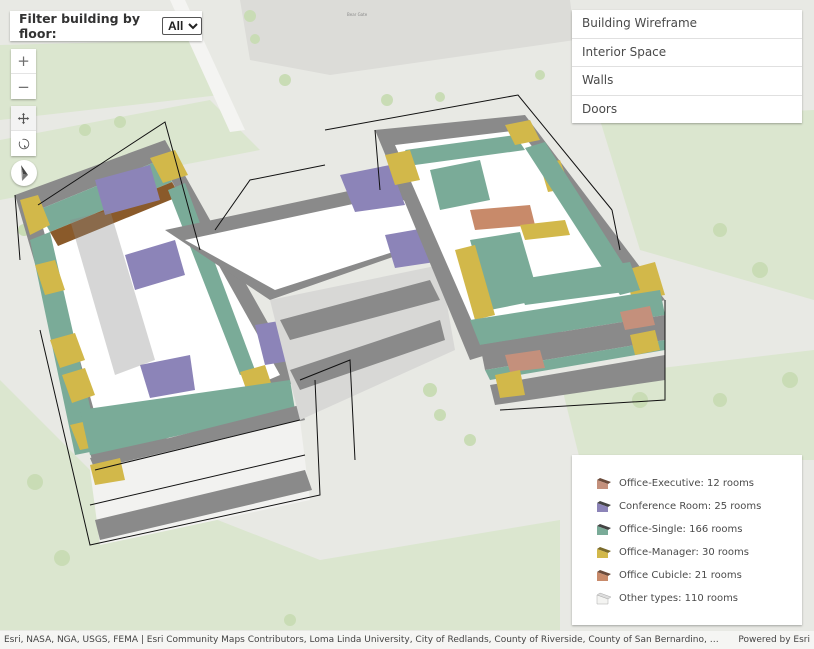  I want to click on compass-button, so click(24, 173).